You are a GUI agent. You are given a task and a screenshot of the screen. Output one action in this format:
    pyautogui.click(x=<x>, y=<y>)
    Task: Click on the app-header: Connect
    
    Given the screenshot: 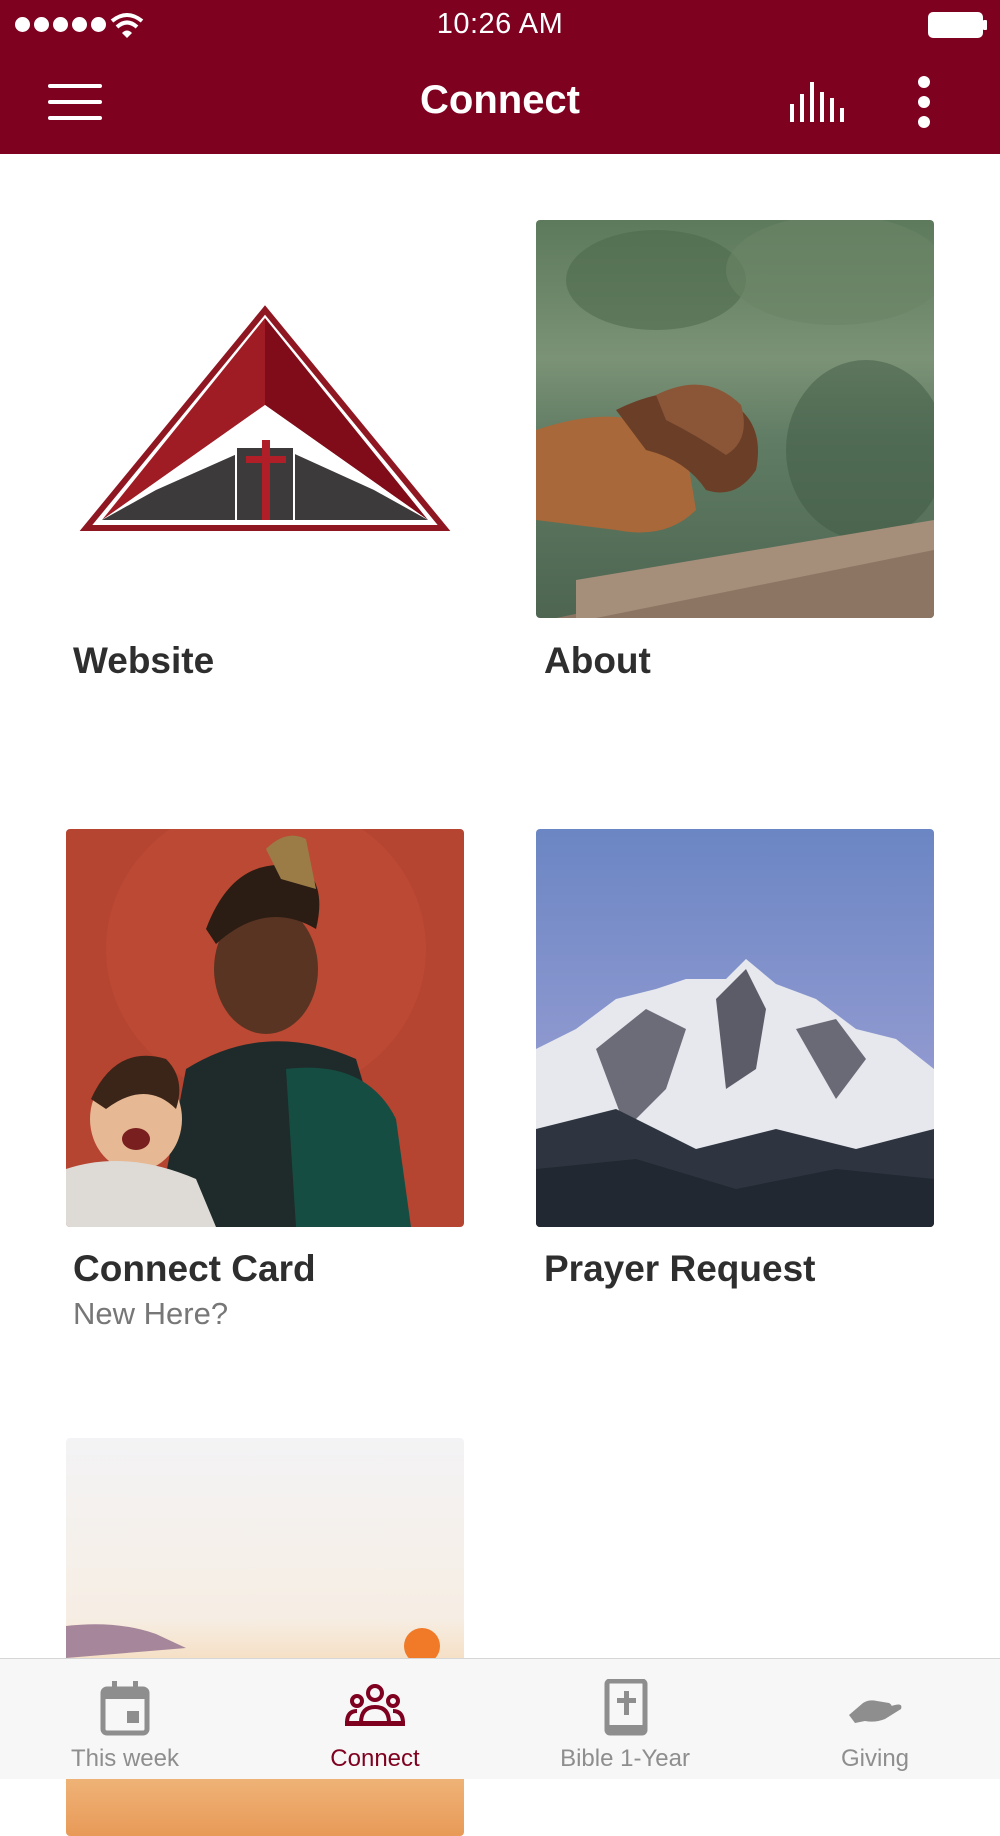 What is the action you would take?
    pyautogui.click(x=500, y=102)
    